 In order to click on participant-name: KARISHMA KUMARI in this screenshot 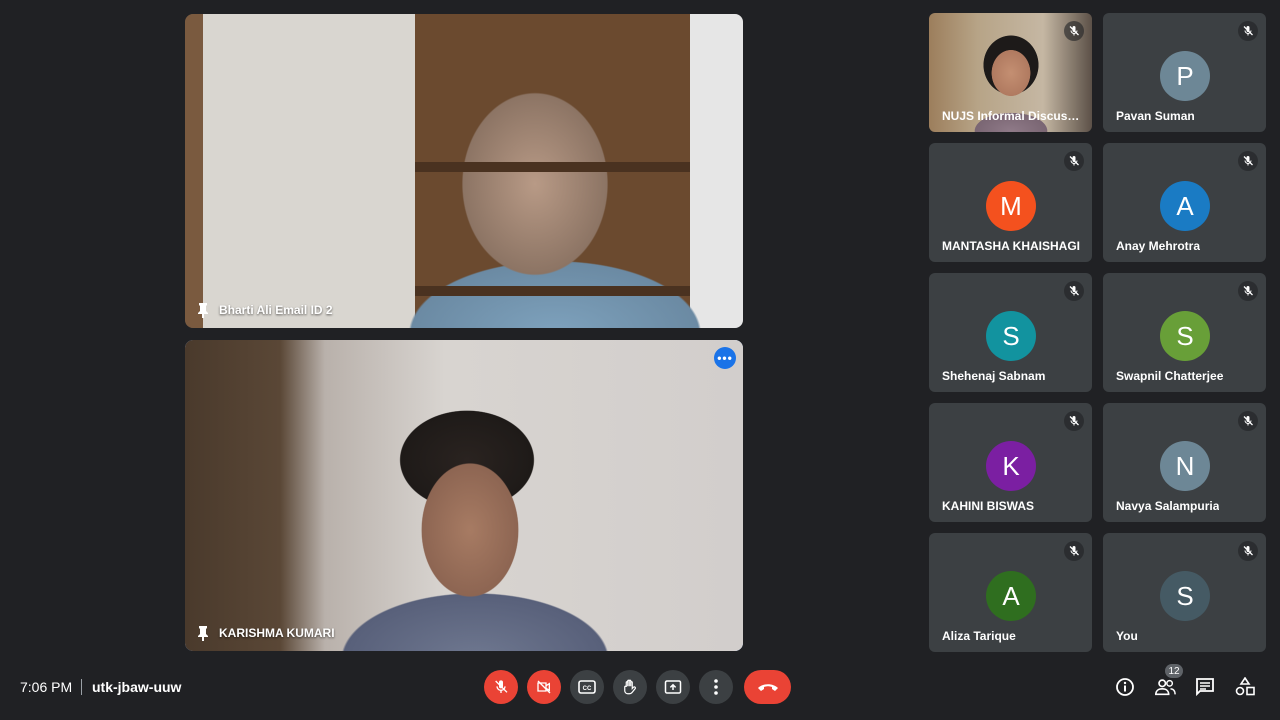, I will do `click(277, 633)`.